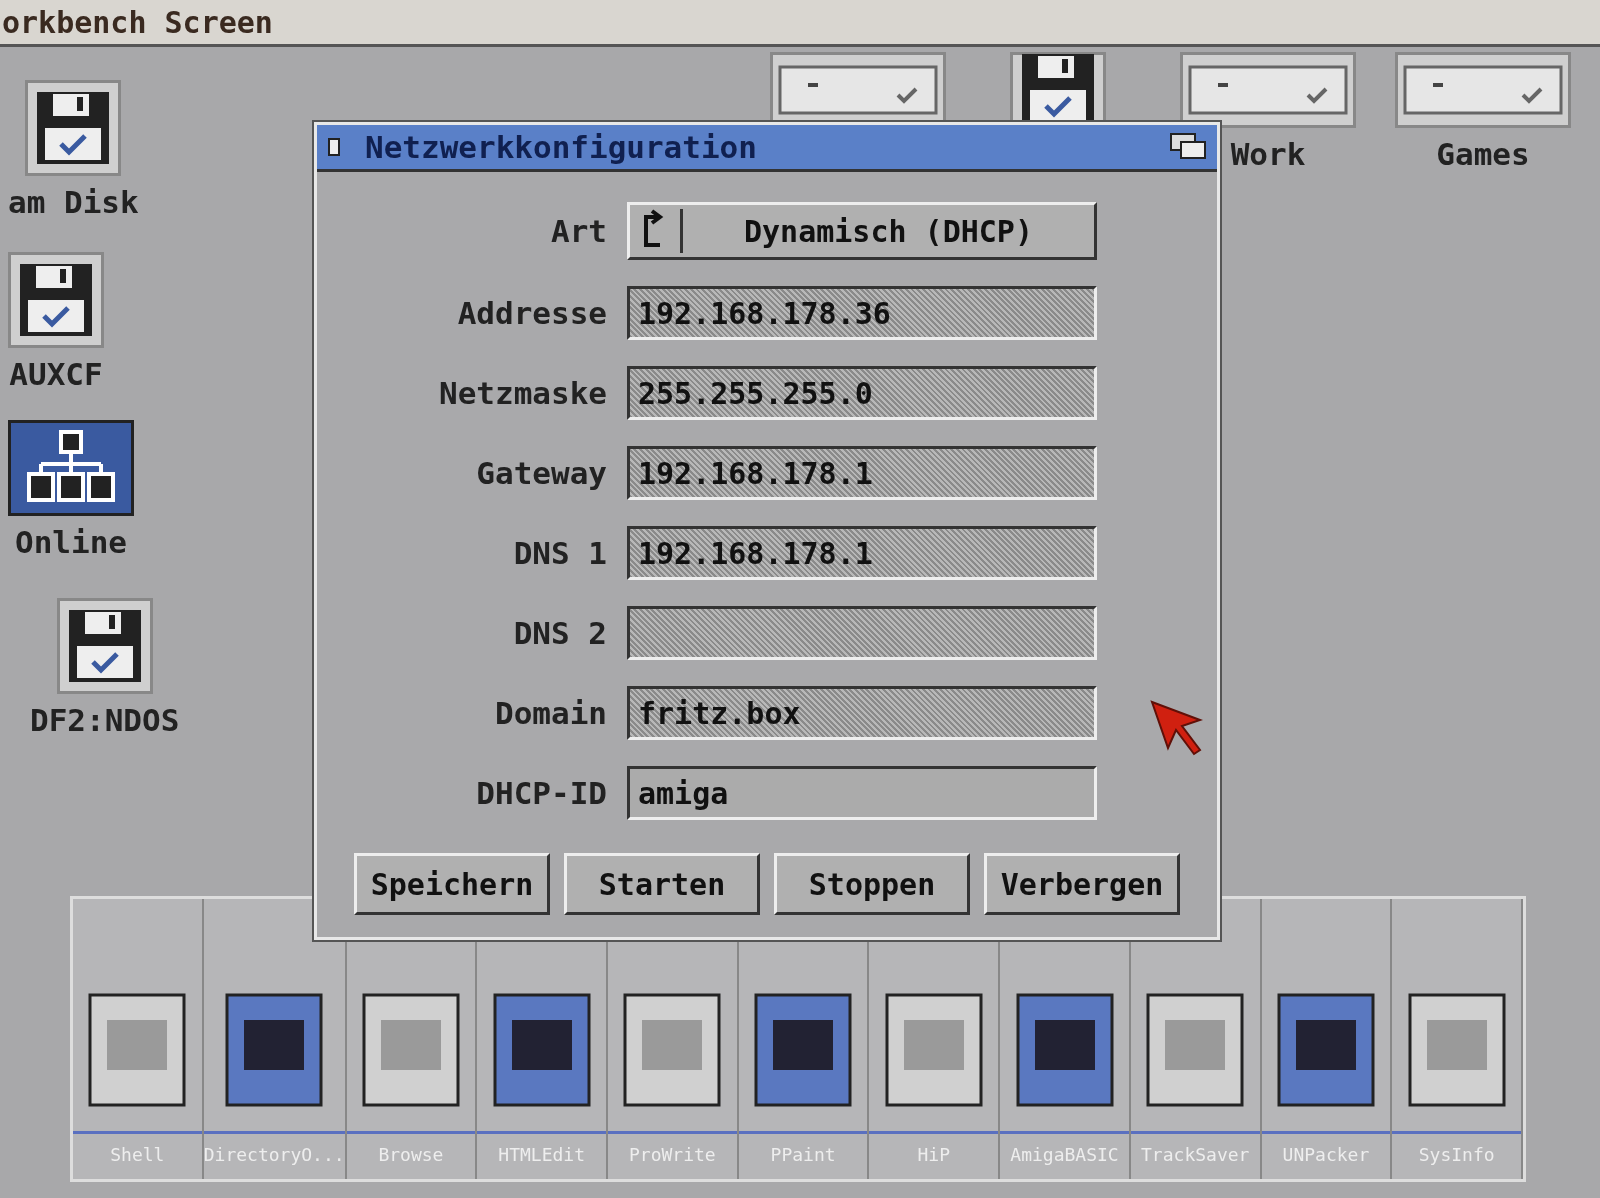 This screenshot has height=1198, width=1600. I want to click on field-label: Addresse, so click(531, 313).